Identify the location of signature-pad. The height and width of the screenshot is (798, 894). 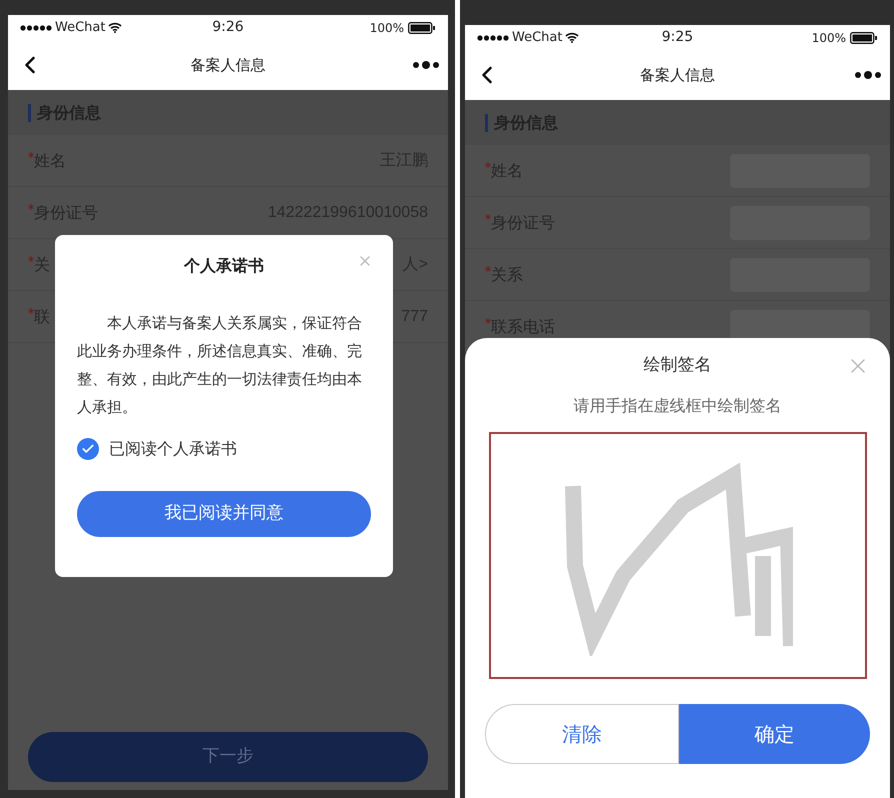
(677, 555).